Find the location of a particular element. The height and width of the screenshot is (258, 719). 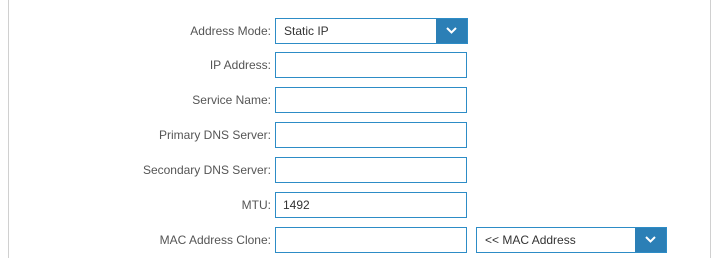

service-name-row: Service Name: is located at coordinates (360, 100).